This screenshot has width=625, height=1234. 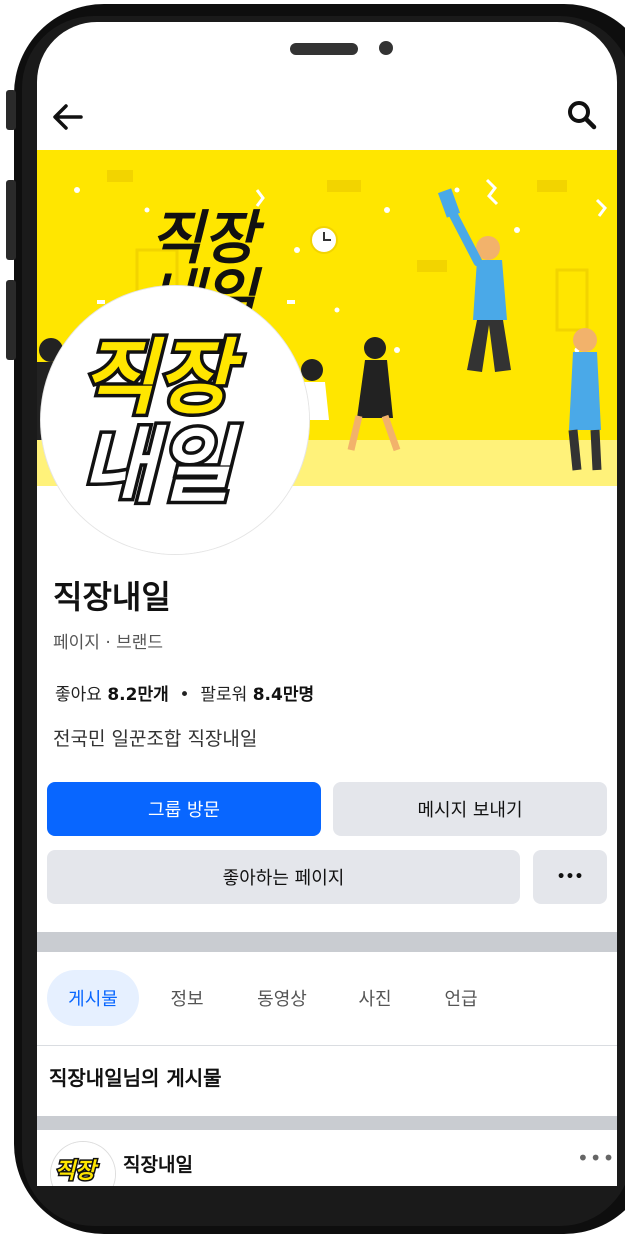 What do you see at coordinates (327, 117) in the screenshot?
I see `top-bar` at bounding box center [327, 117].